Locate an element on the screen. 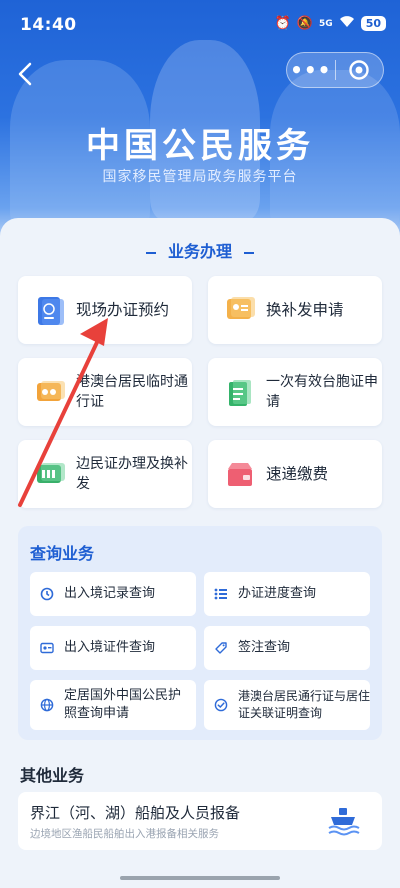 The height and width of the screenshot is (888, 400). query-item-progress: 办证进度查询 is located at coordinates (287, 594).